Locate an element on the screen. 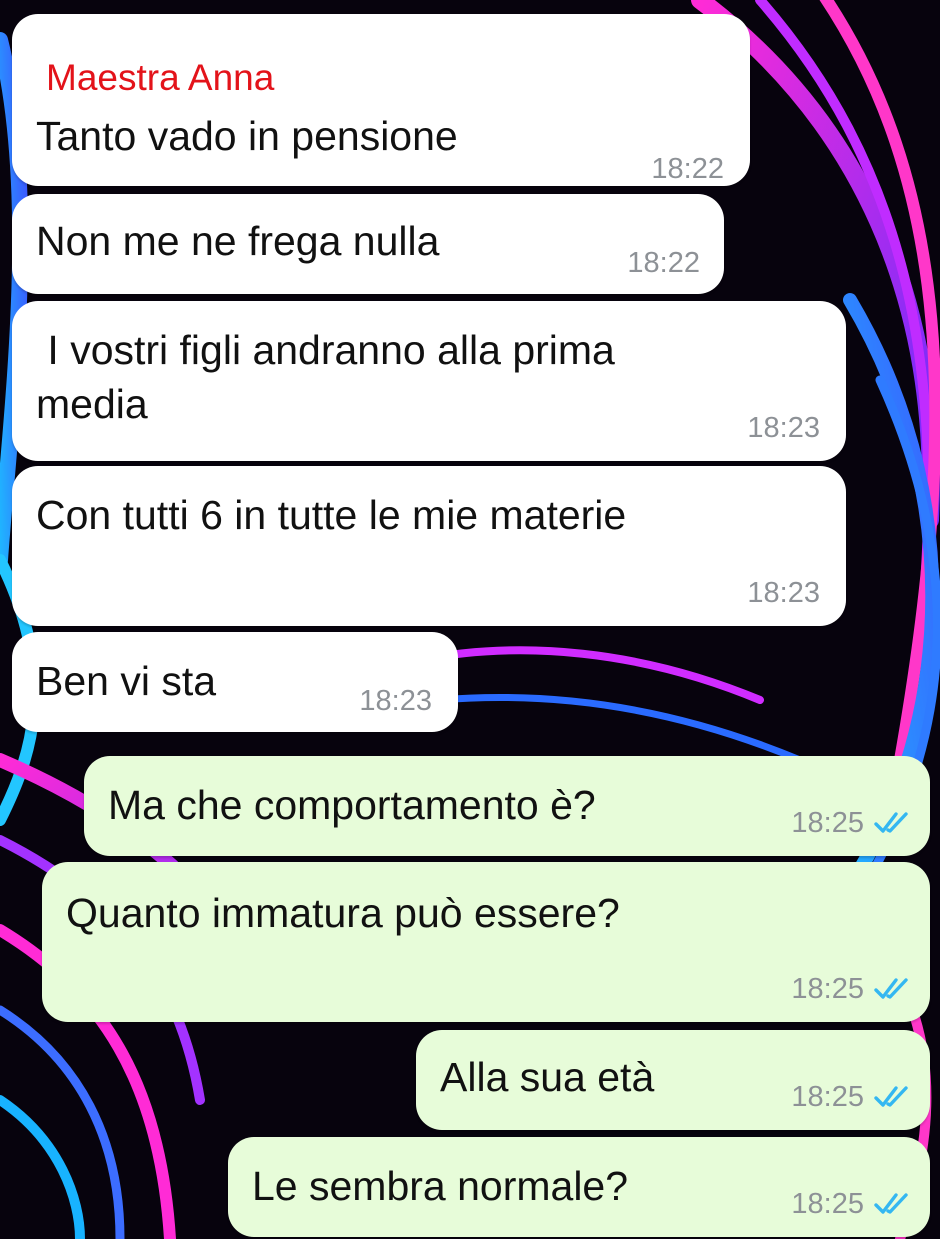 The width and height of the screenshot is (940, 1239). message-bubble-incoming: Ben vi sta 18:23 is located at coordinates (235, 682).